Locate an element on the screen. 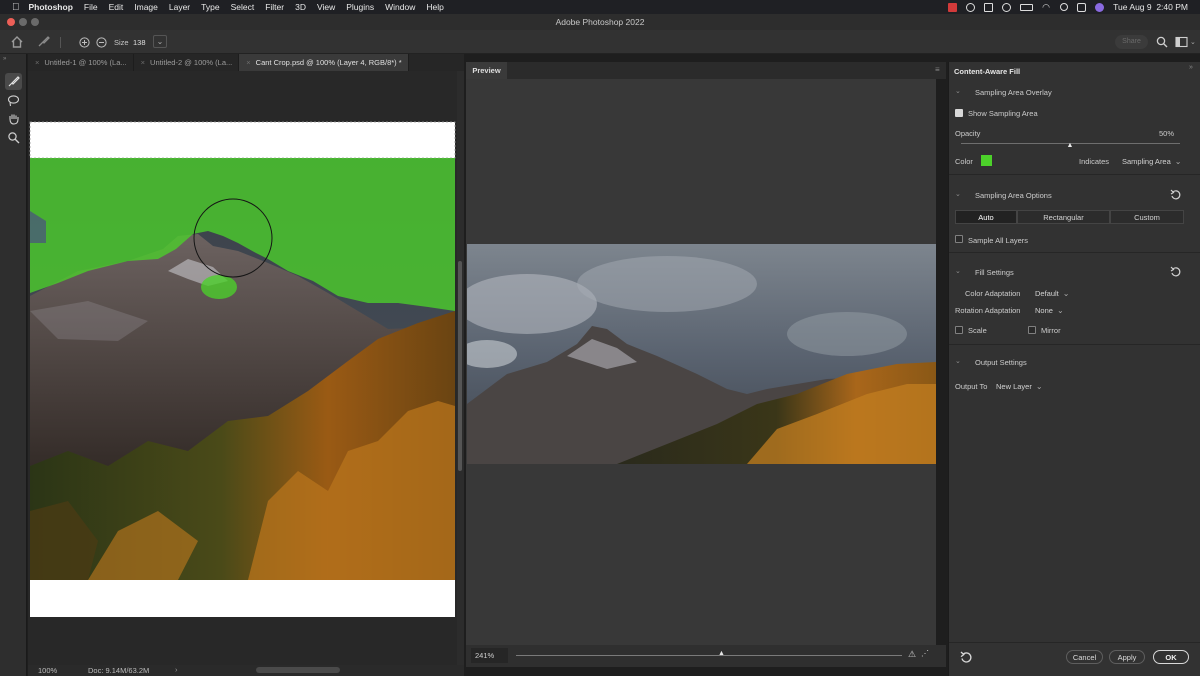 The image size is (1200, 676). color-adaptation-dropdown: Default is located at coordinates (1052, 293).